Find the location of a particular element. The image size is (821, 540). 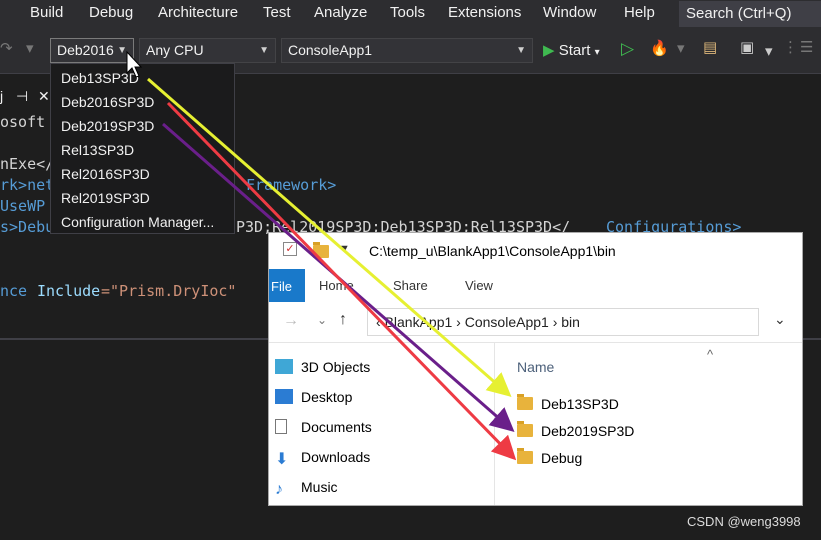

watermark: CSDN @weng3998 is located at coordinates (744, 521).